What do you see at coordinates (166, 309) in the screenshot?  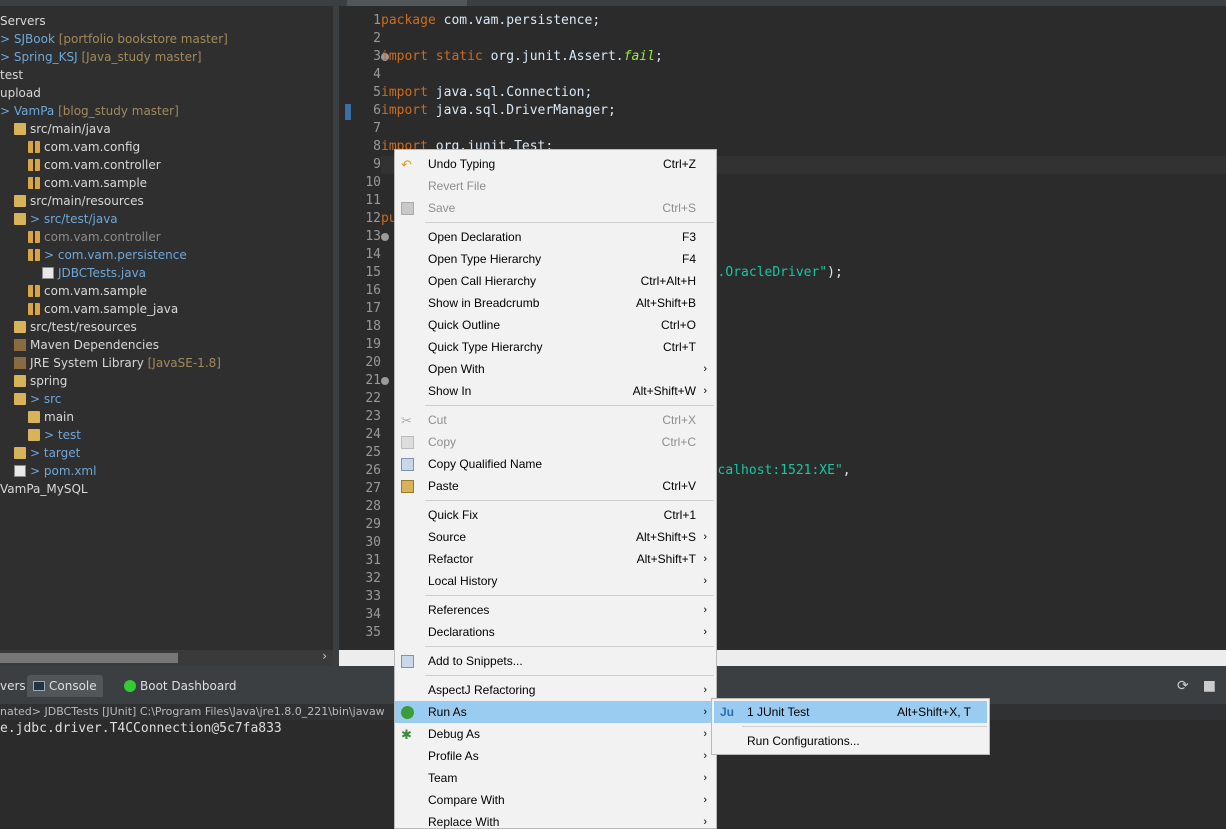 I see `tree-item: com.vam.sample_java` at bounding box center [166, 309].